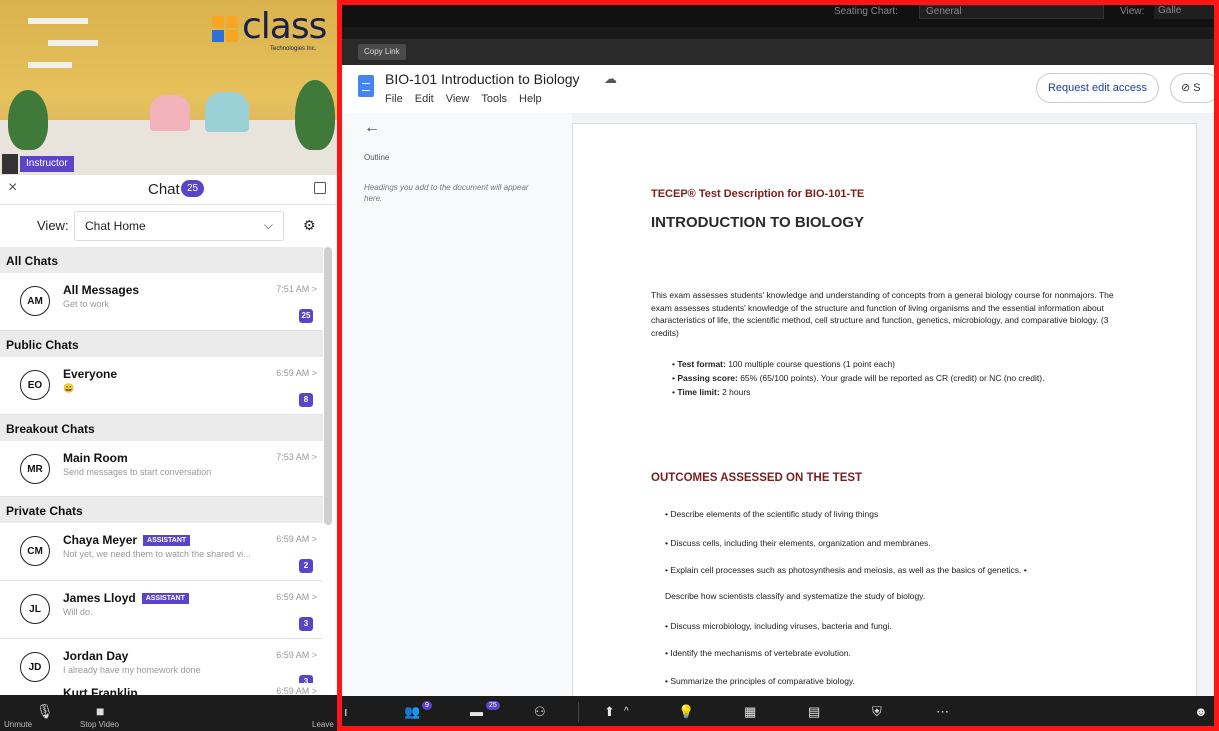 Image resolution: width=1219 pixels, height=731 pixels. I want to click on toolbar-divider, so click(578, 712).